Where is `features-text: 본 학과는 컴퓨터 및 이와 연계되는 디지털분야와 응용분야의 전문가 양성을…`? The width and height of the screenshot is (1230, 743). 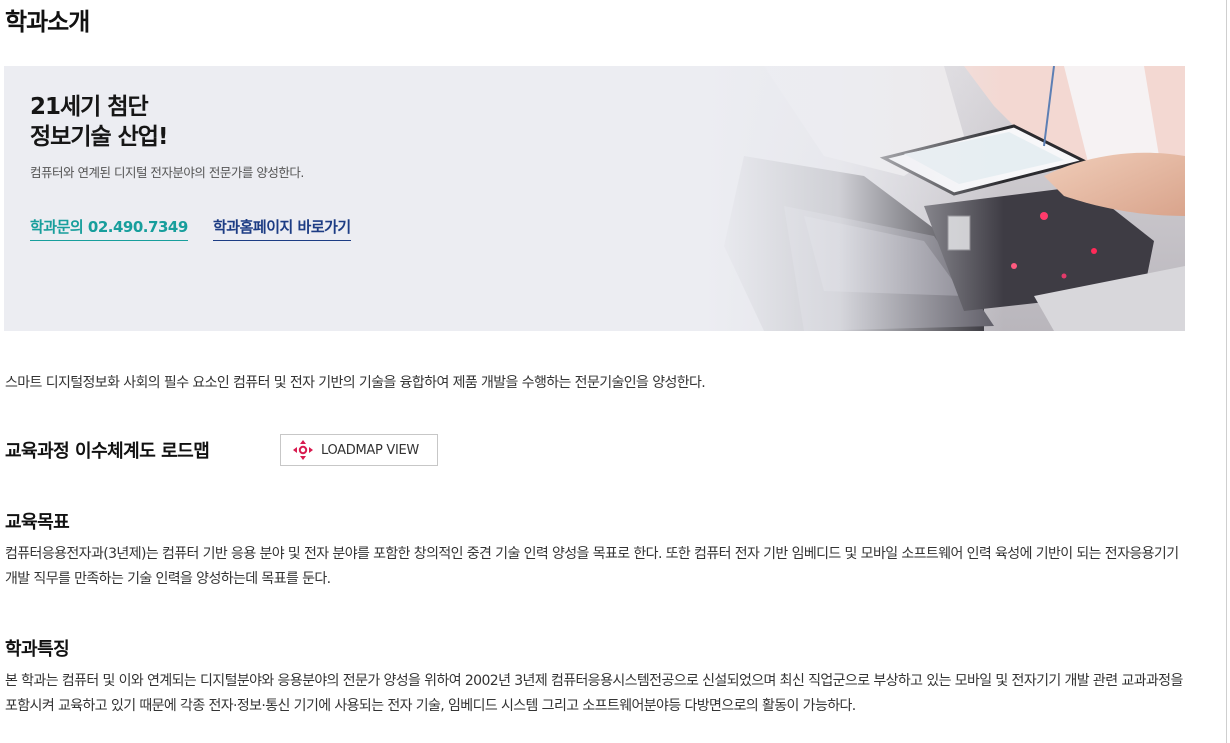 features-text: 본 학과는 컴퓨터 및 이와 연계되는 디지털분야와 응용분야의 전문가 양성을… is located at coordinates (594, 693).